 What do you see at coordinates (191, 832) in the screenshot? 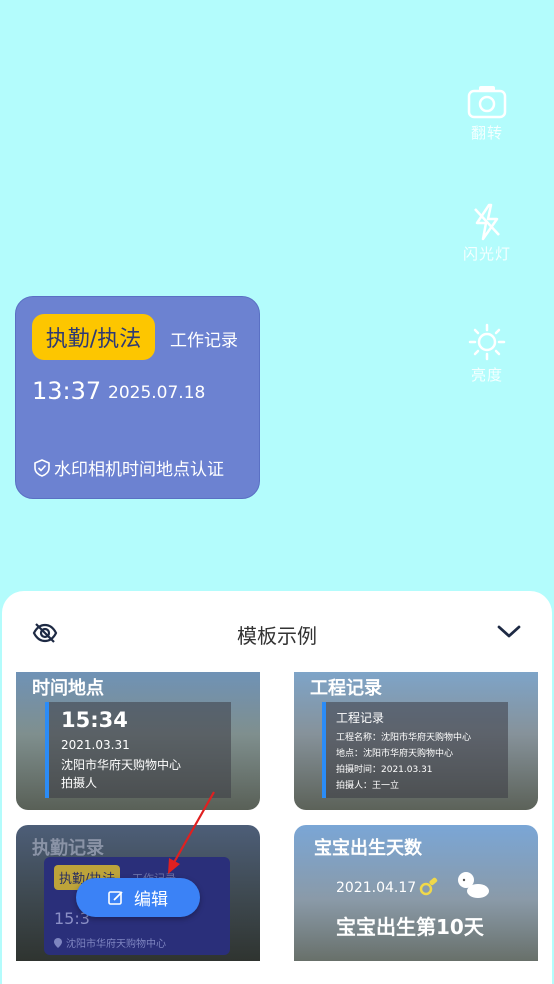
I see `arrow-annotation` at bounding box center [191, 832].